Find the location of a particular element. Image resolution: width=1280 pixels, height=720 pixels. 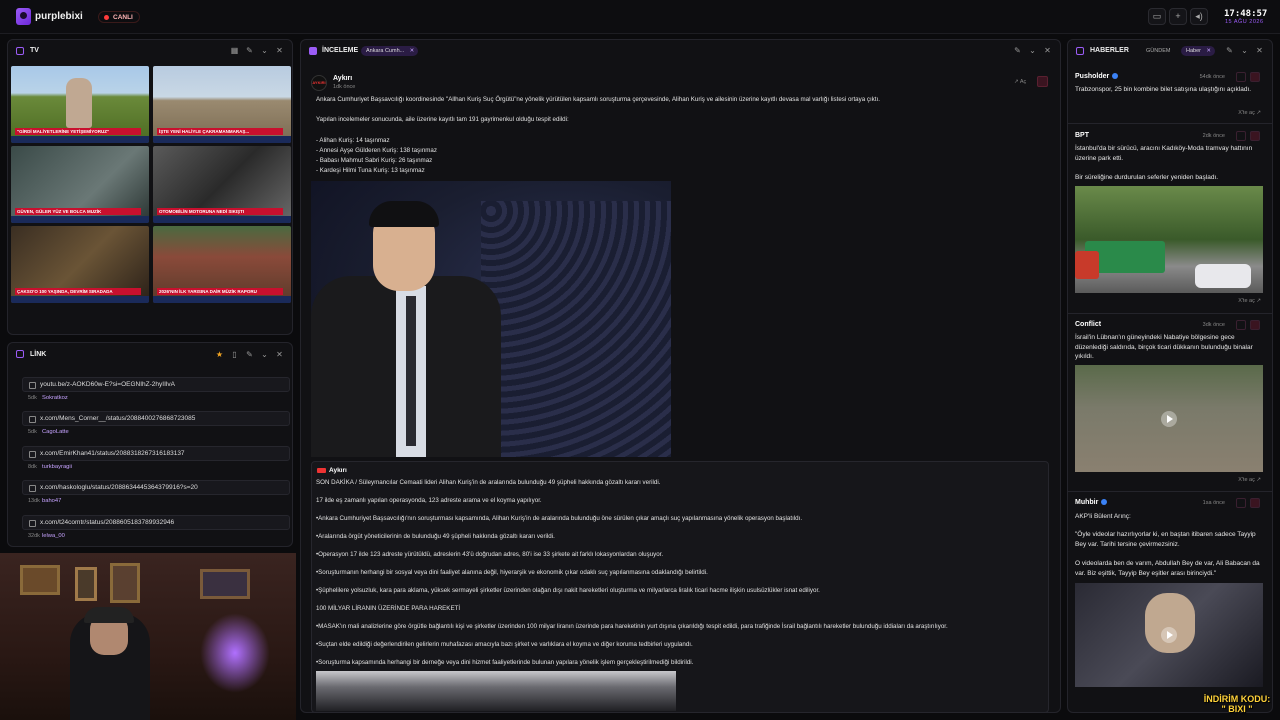

link-author: Sokratkoz is located at coordinates (55, 398).